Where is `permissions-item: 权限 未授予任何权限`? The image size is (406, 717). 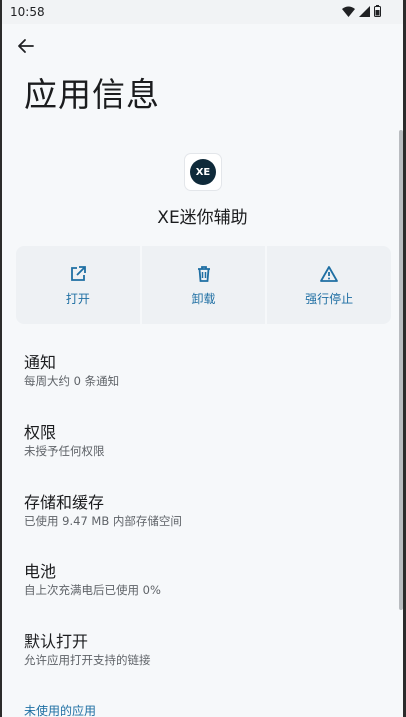
permissions-item: 权限 未授予任何权限 is located at coordinates (202, 450).